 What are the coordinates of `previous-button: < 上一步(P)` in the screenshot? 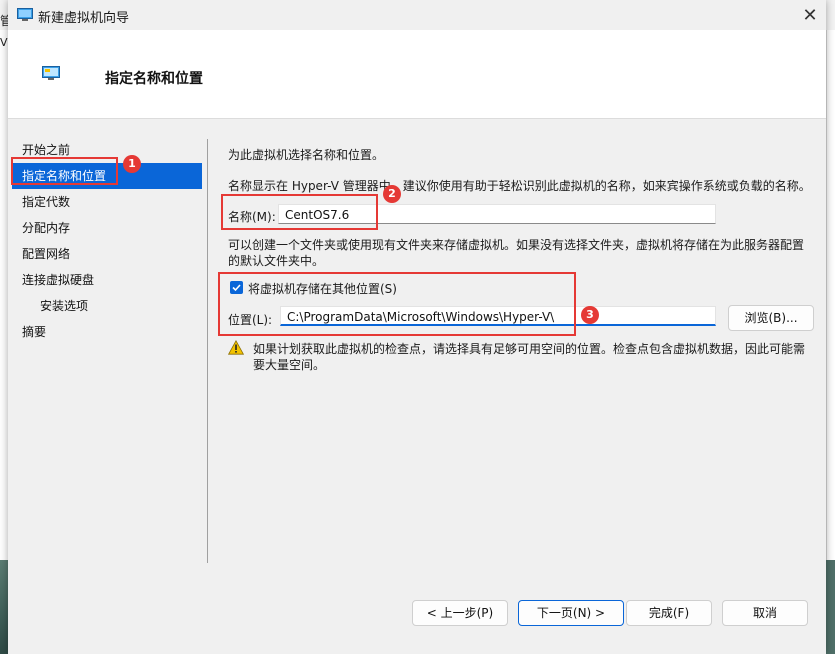 It's located at (460, 613).